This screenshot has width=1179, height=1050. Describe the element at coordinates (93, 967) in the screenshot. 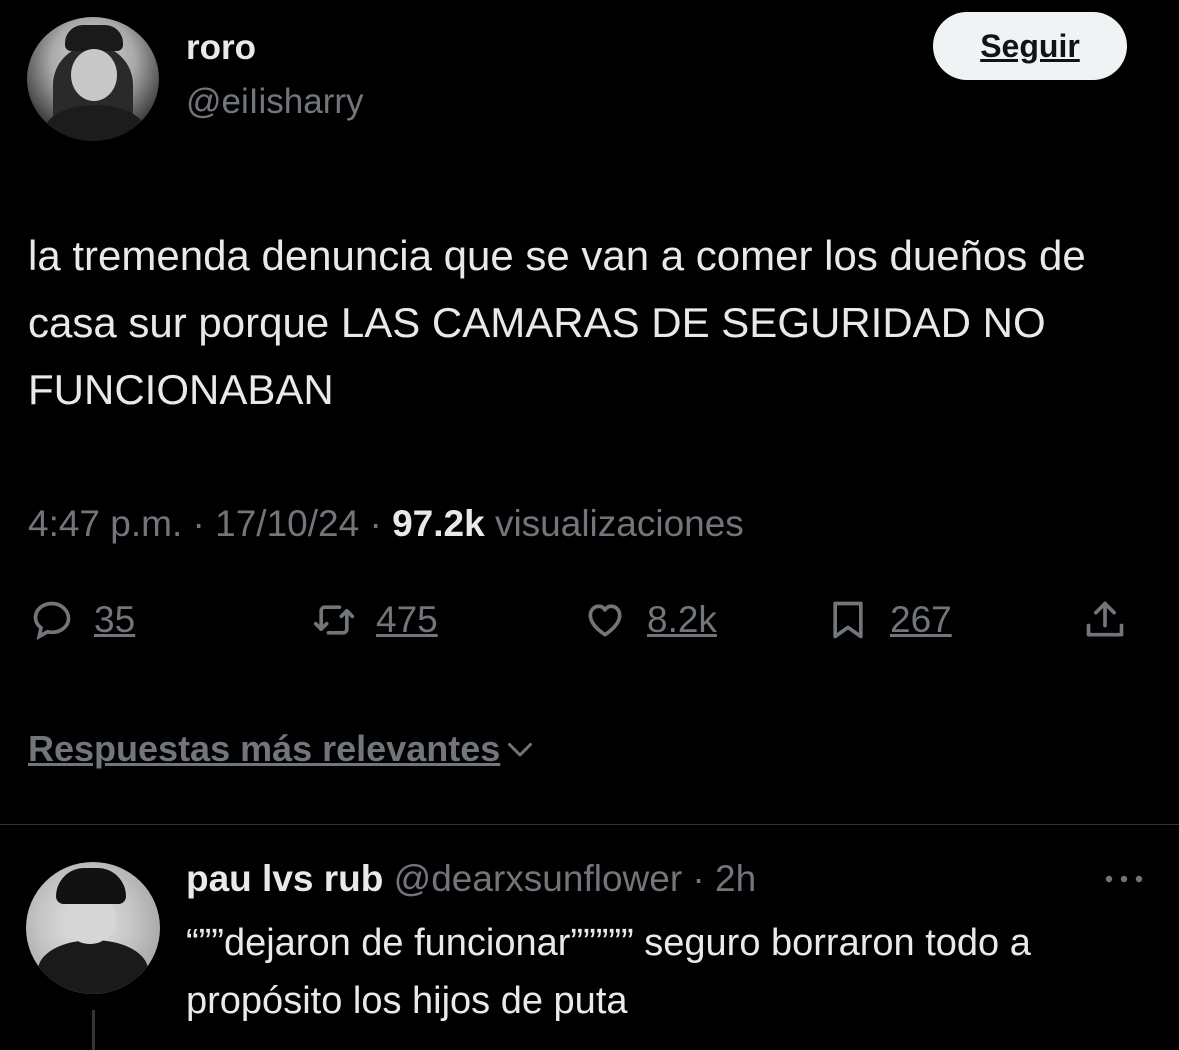

I see `avatar-hoodie` at that location.